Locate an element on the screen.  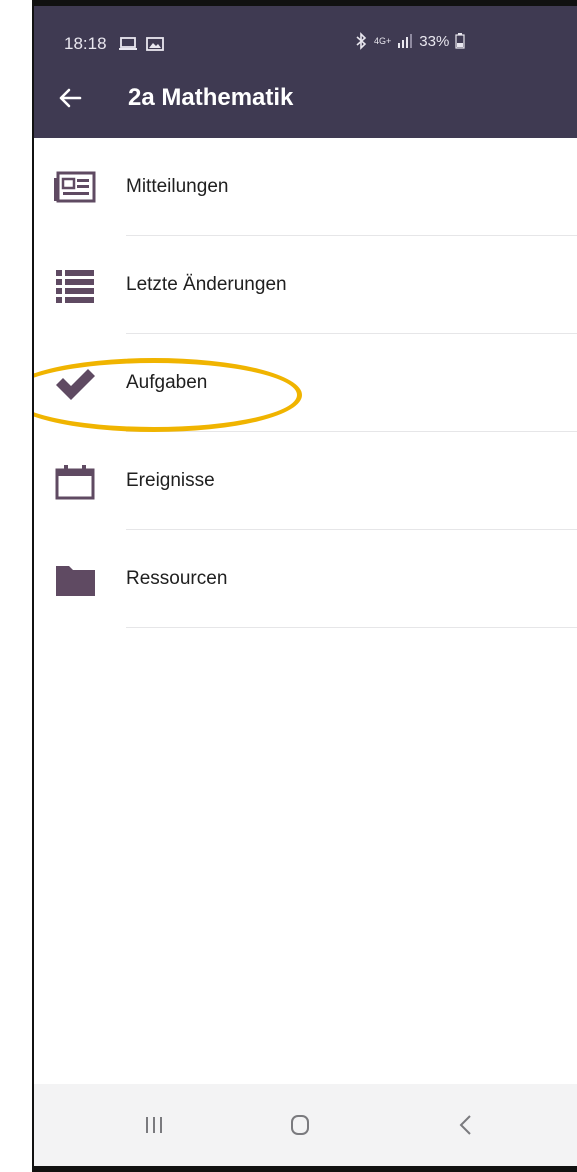
system-navigation-bar is located at coordinates (305, 1125).